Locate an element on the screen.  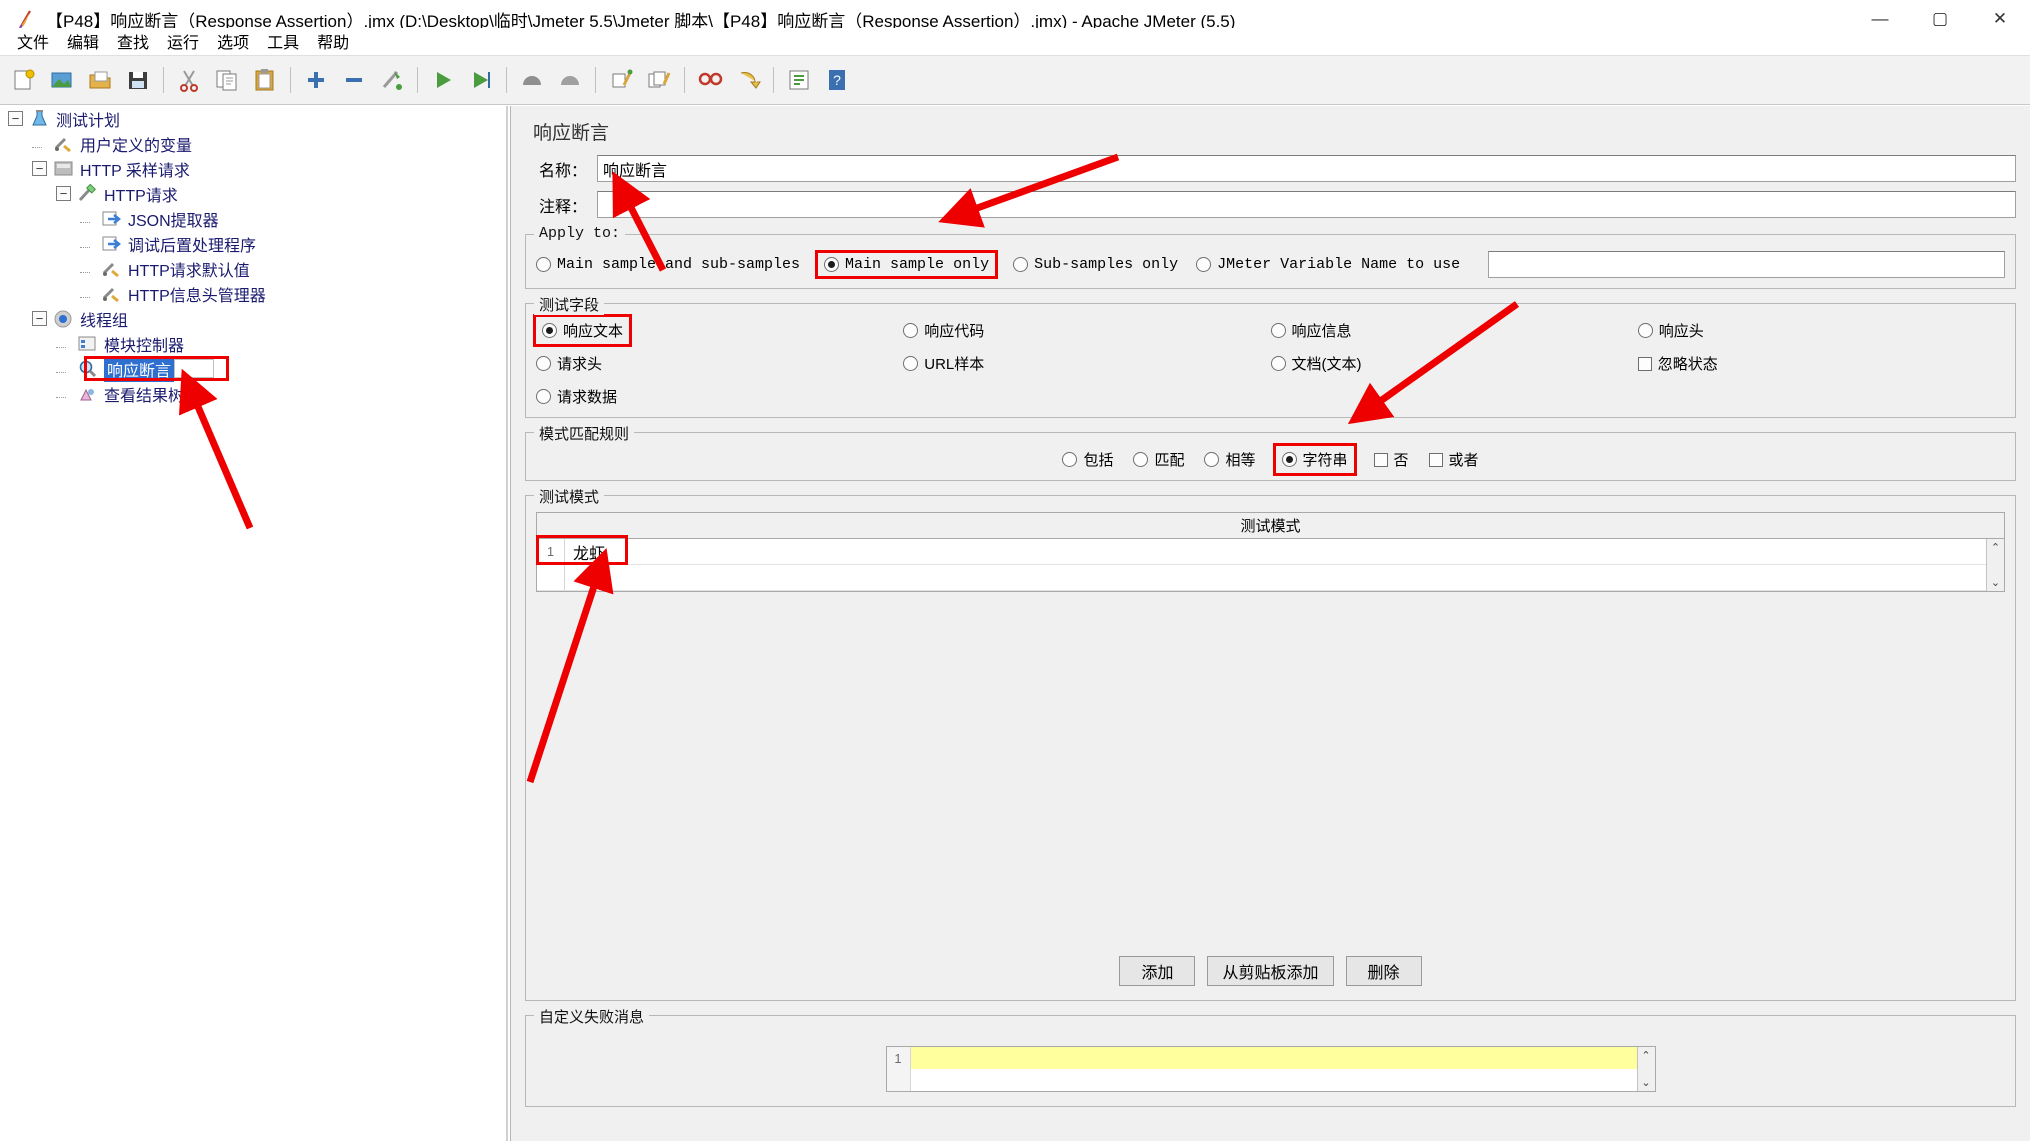
selection-name-editor is located at coordinates (194, 368).